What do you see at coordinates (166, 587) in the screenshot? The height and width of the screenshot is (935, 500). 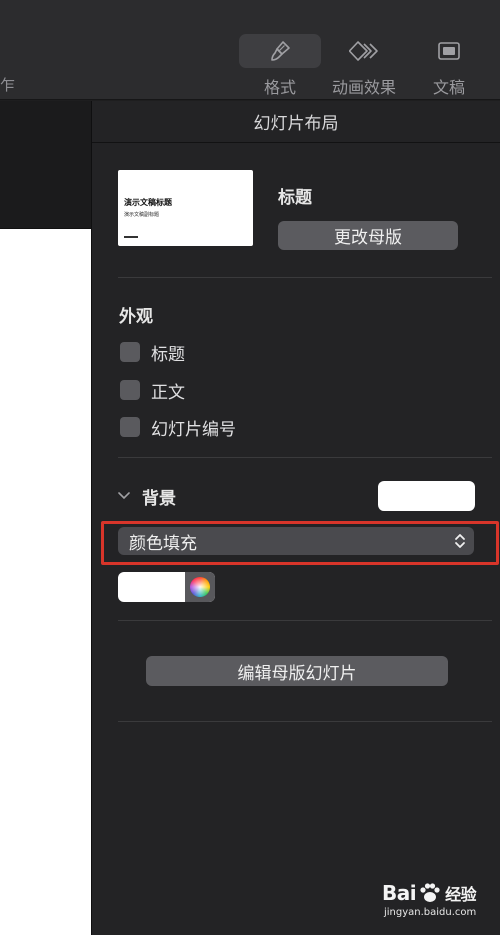 I see `fill-color-swatch` at bounding box center [166, 587].